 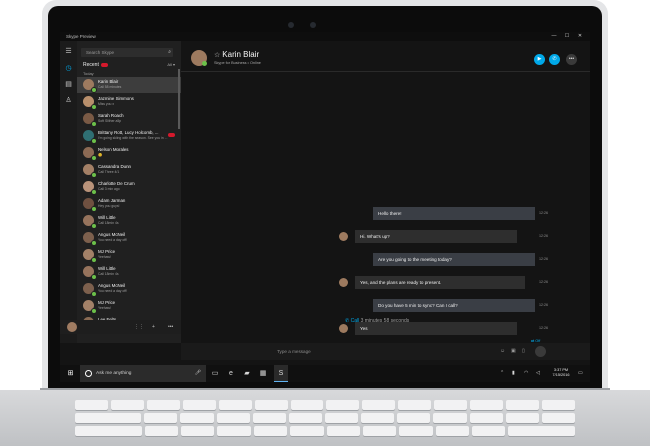 I want to click on contact-name: Karin Blair, so click(x=108, y=81).